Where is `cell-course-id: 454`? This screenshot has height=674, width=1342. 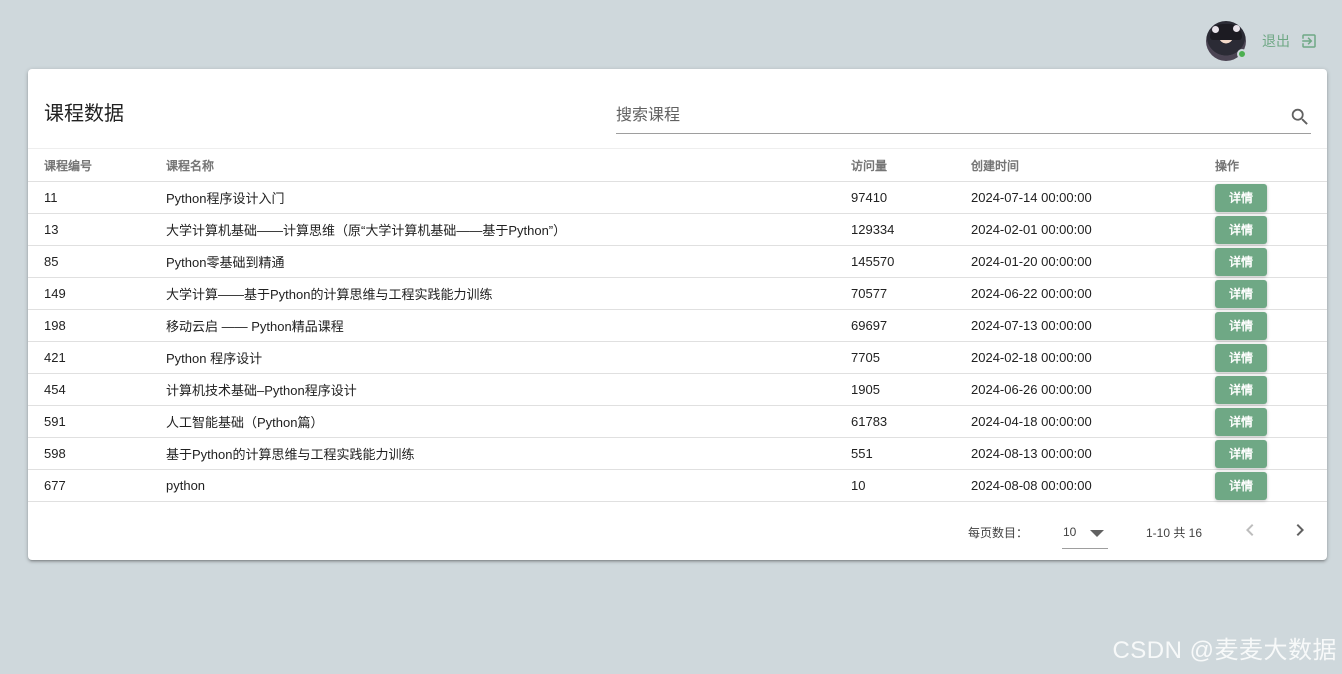 cell-course-id: 454 is located at coordinates (97, 389).